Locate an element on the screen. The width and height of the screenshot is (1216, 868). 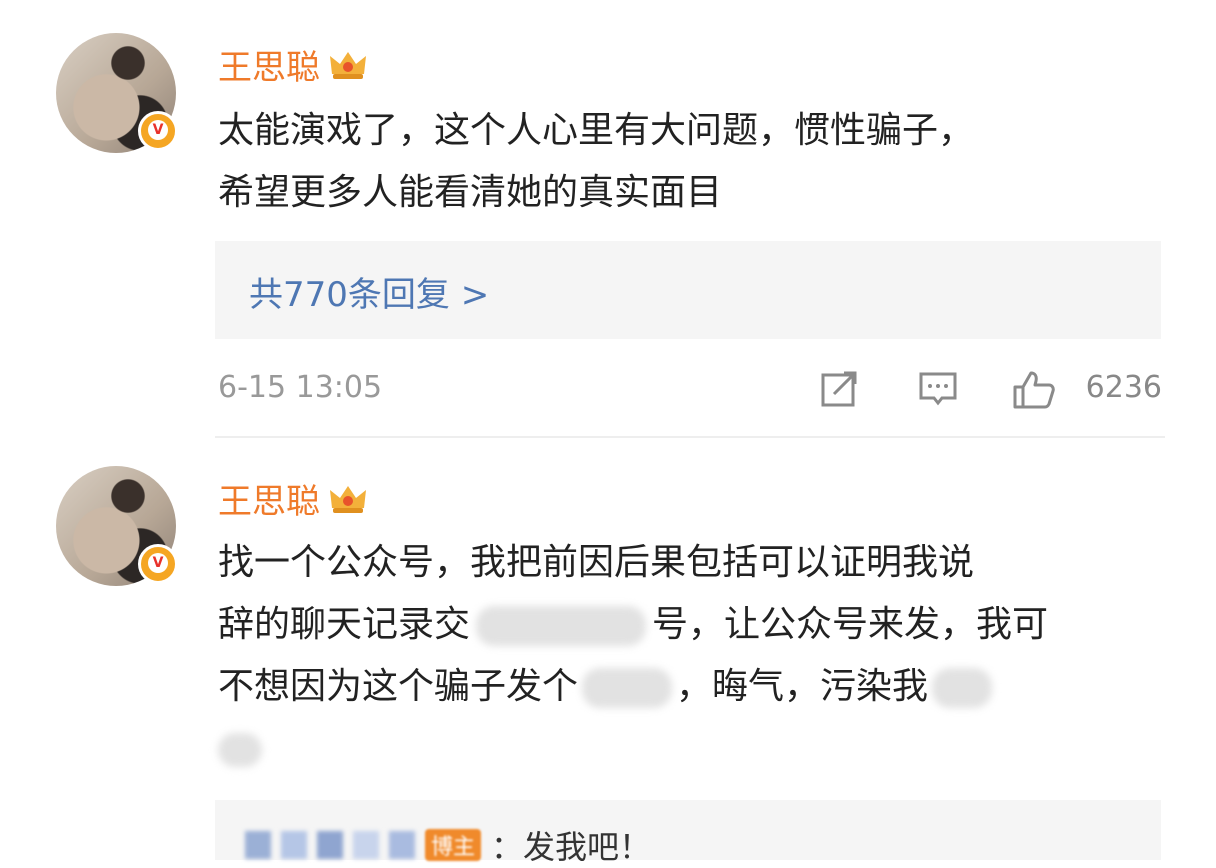
reply-preview: 博主 ：发我吧！ is located at coordinates (448, 845).